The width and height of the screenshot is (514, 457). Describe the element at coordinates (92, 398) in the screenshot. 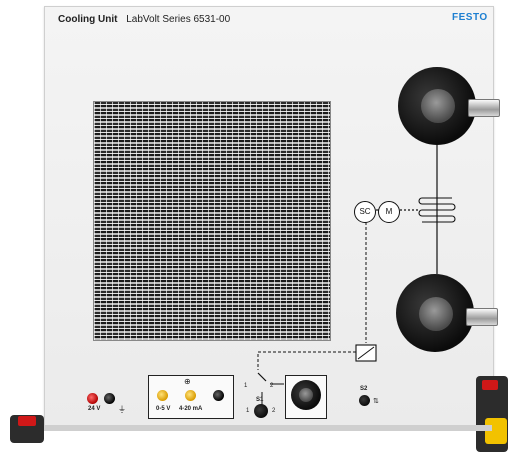

I see `power-24v-jack` at that location.